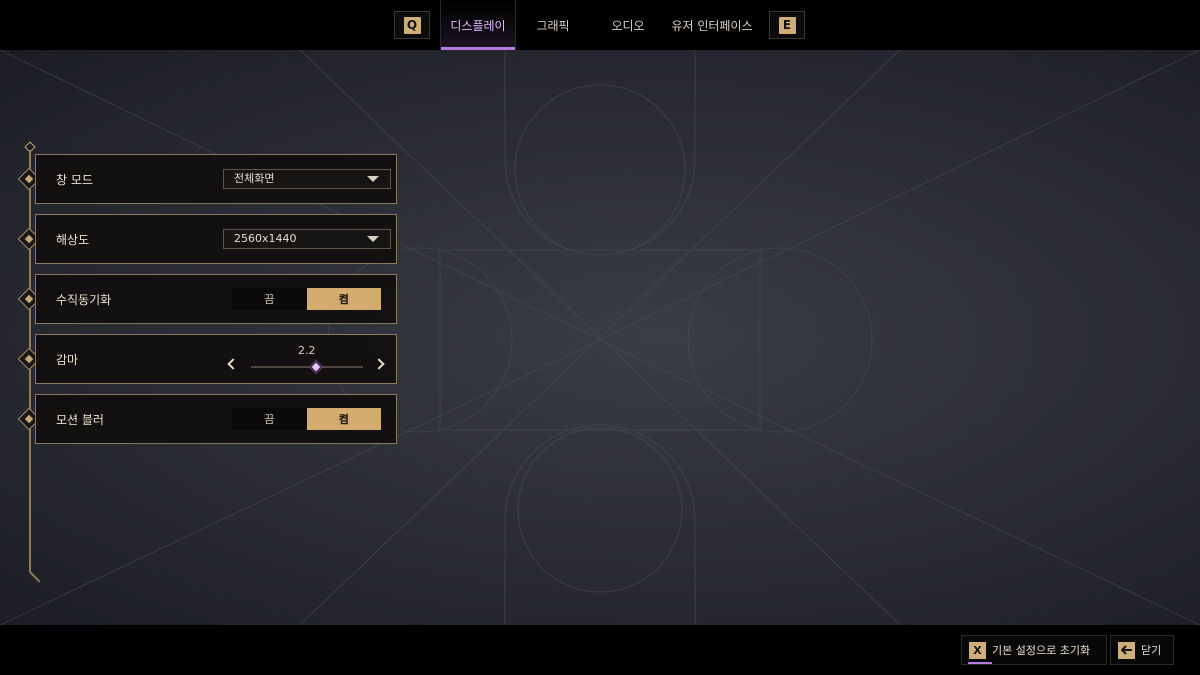  Describe the element at coordinates (216, 239) in the screenshot. I see `setting-row-resolution: 해상도 2560x1440` at that location.